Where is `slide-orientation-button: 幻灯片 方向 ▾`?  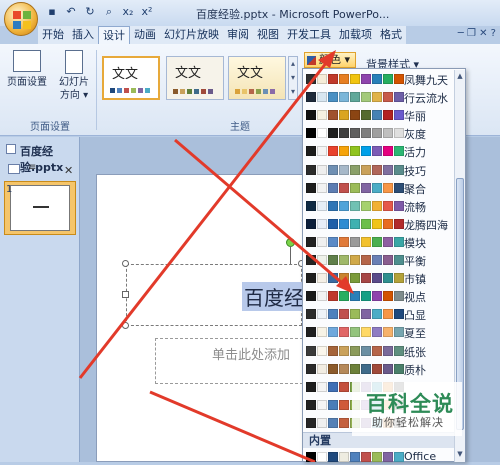 slide-orientation-button: 幻灯片 方向 ▾ is located at coordinates (74, 76).